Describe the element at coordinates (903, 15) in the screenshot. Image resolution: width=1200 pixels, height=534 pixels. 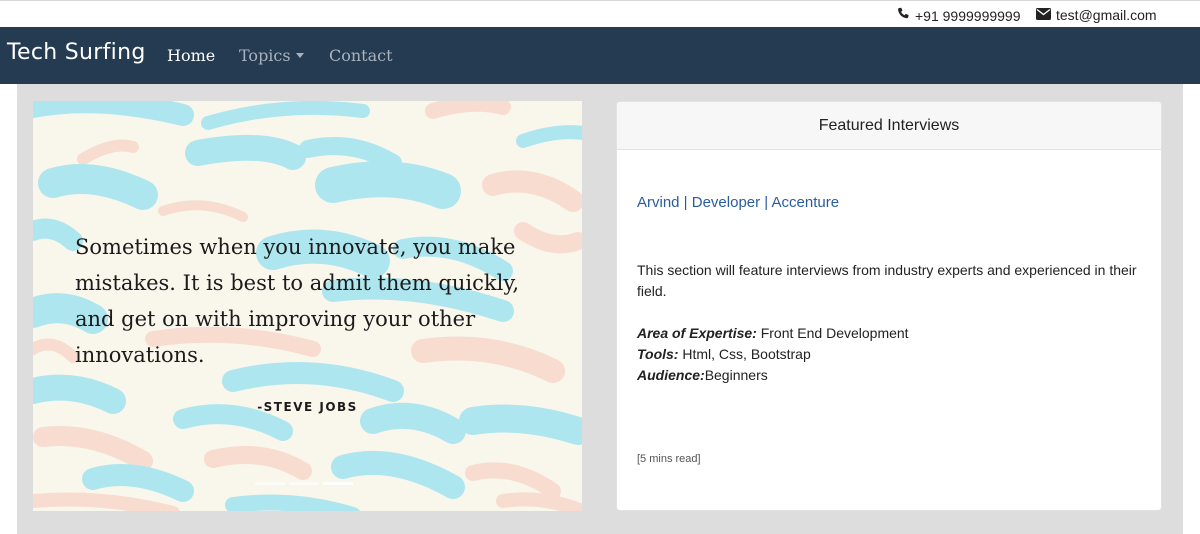
I see `phone-icon` at that location.